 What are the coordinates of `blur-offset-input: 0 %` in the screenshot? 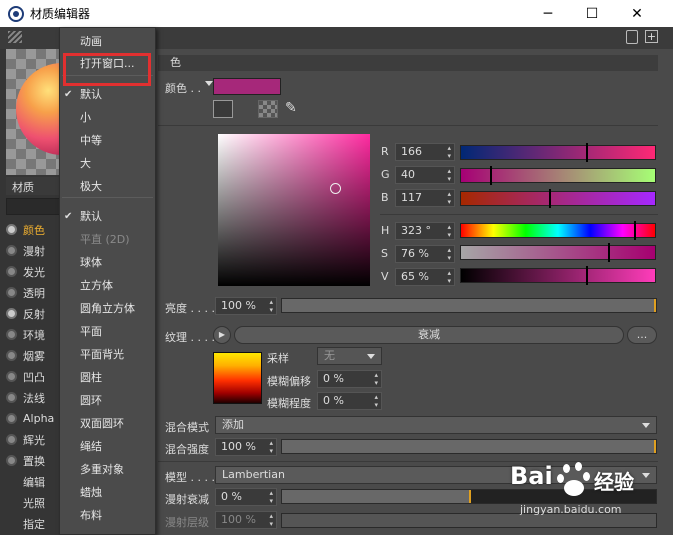 It's located at (349, 379).